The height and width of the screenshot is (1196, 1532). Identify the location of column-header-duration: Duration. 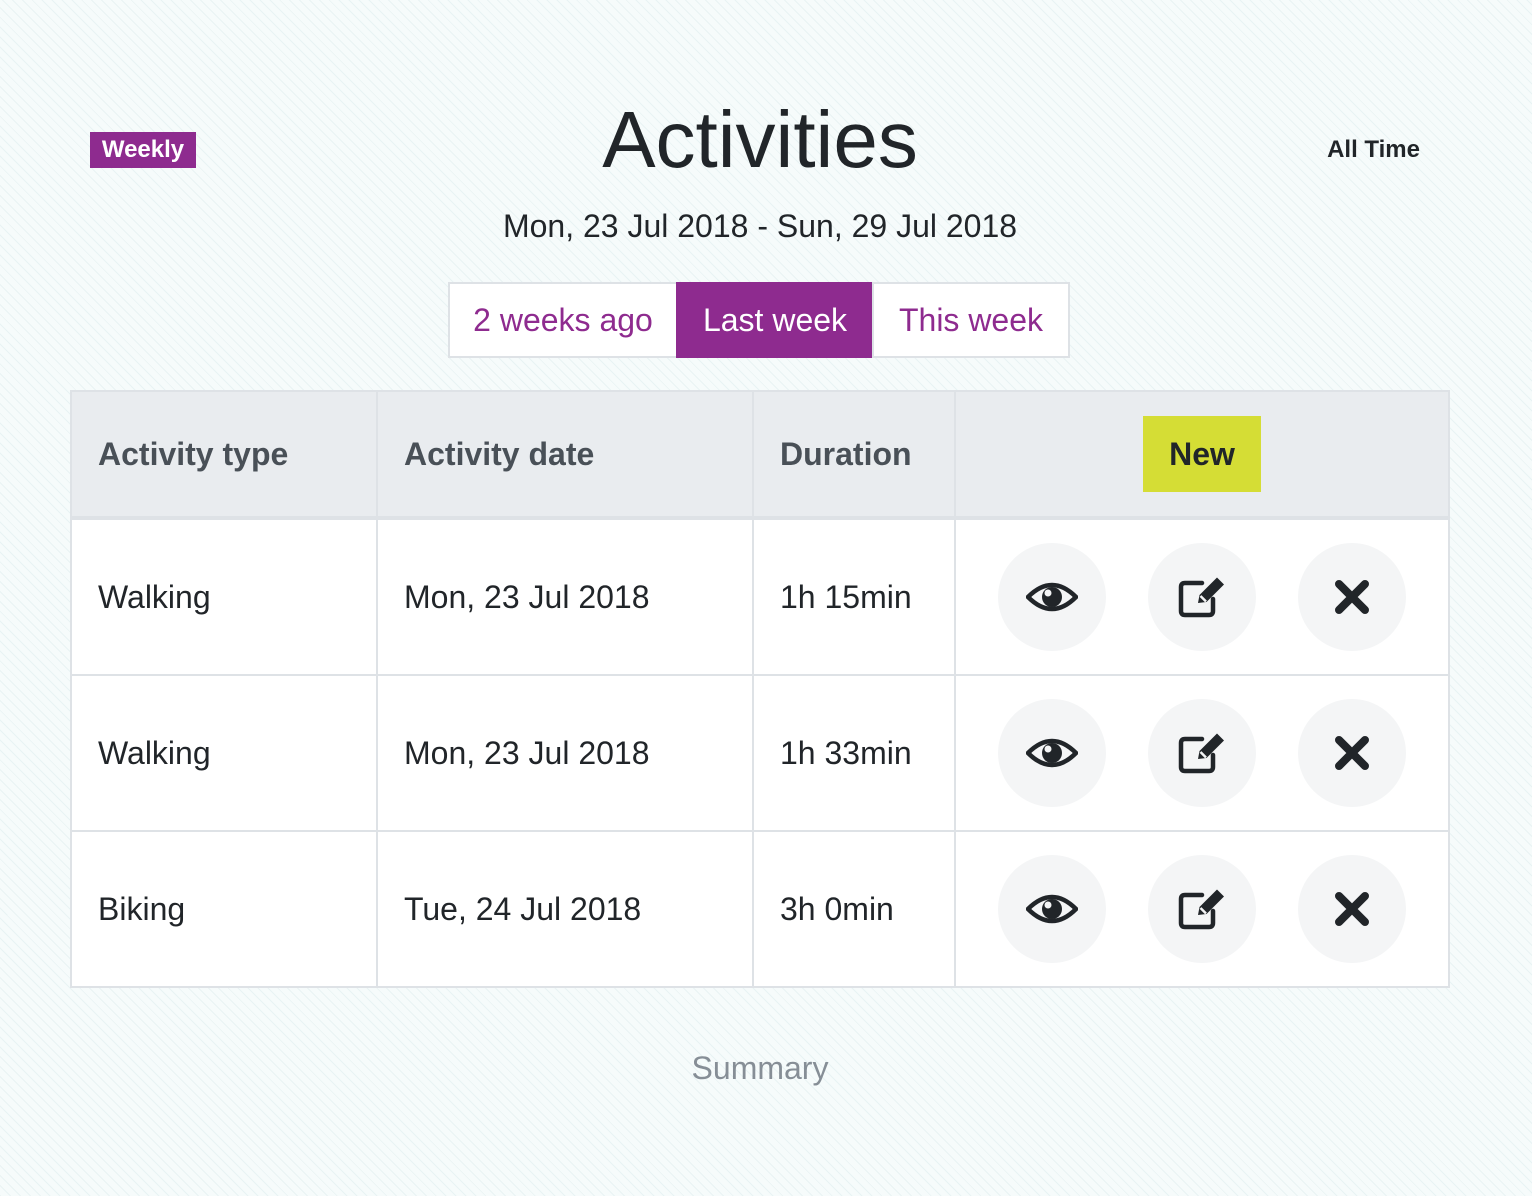
(854, 455).